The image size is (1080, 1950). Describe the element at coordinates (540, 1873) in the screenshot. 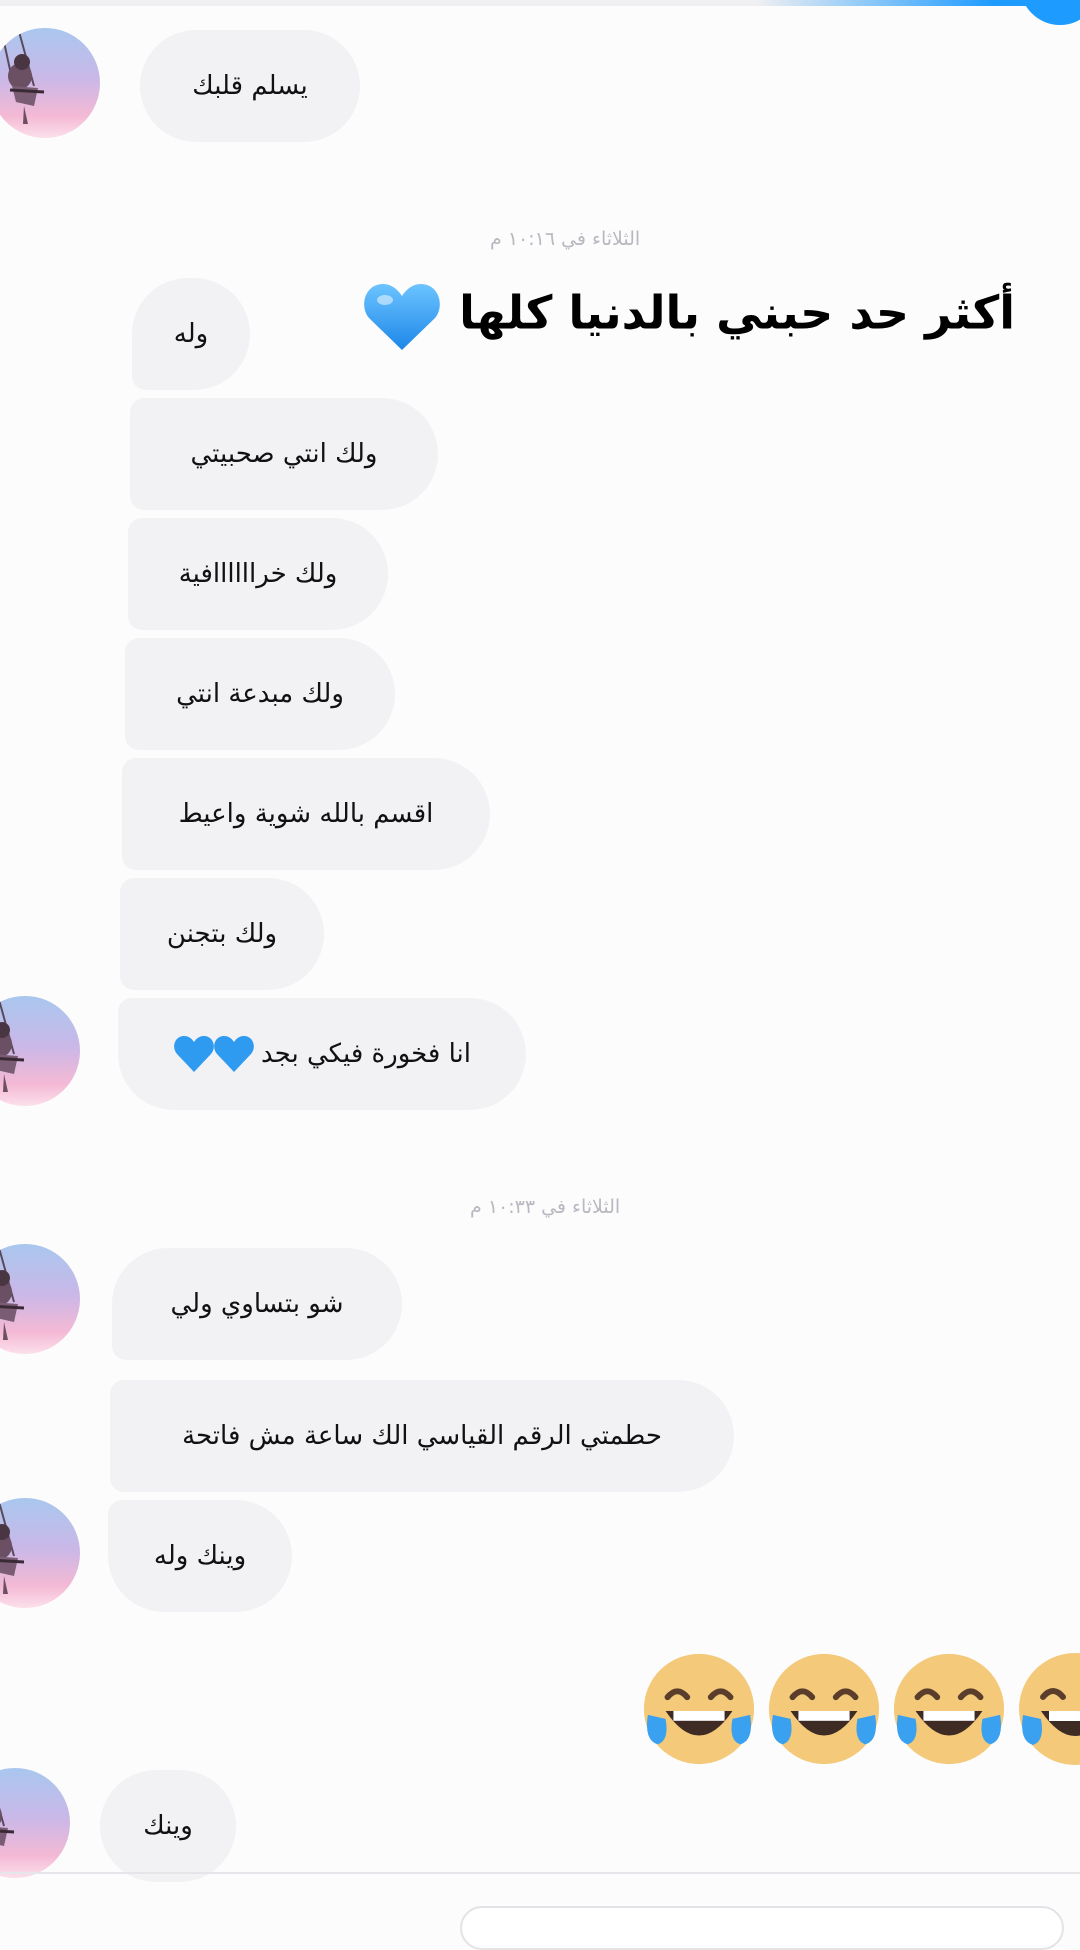

I see `composer-divider` at that location.